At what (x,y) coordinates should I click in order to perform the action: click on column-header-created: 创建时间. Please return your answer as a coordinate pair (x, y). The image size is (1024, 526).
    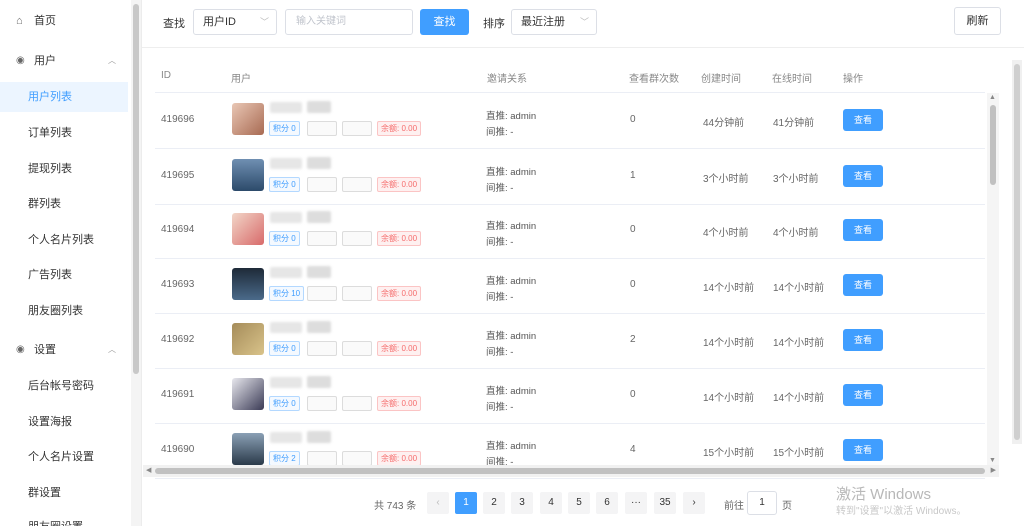
    Looking at the image, I should click on (721, 79).